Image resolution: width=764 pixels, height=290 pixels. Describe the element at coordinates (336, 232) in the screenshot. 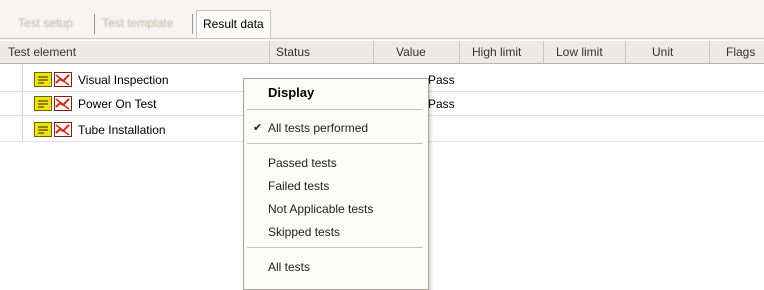

I see `menu-item-skipped-tests: Skipped tests` at that location.